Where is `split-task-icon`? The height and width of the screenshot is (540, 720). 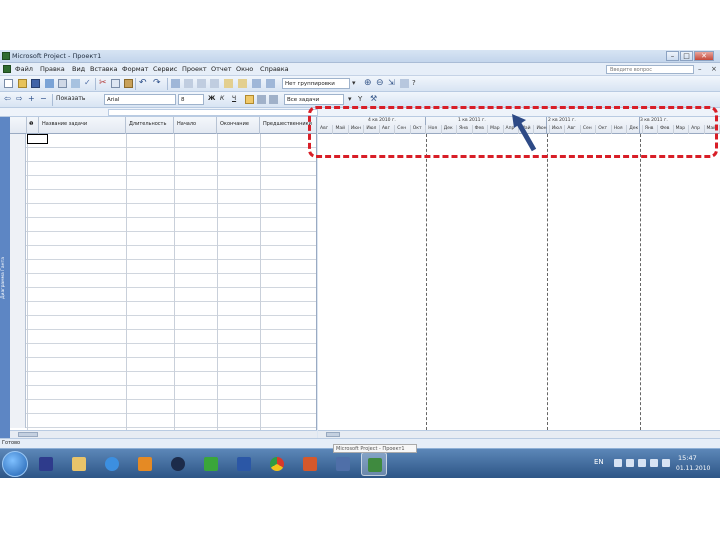
split-task-icon is located at coordinates (214, 83).